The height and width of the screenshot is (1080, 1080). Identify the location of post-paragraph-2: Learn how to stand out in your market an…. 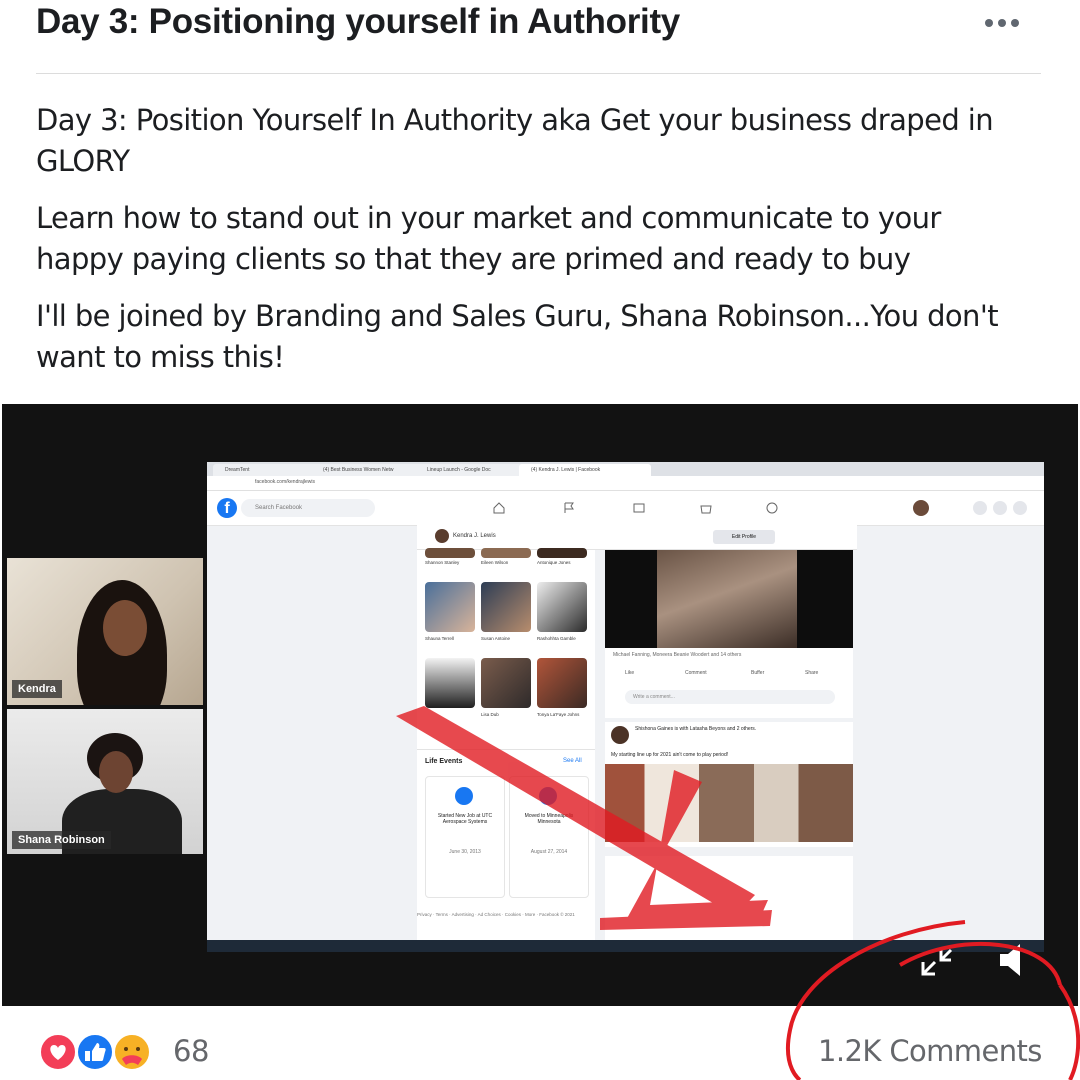
(488, 238).